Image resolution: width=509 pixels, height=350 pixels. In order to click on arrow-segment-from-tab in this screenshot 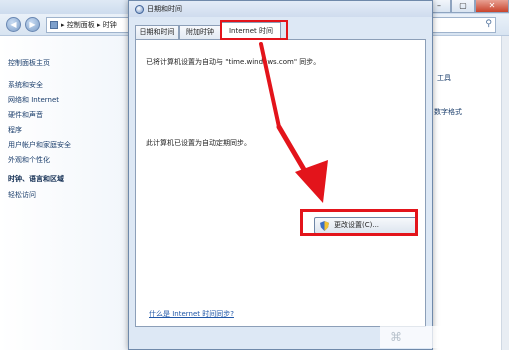, I will do `click(270, 85)`.